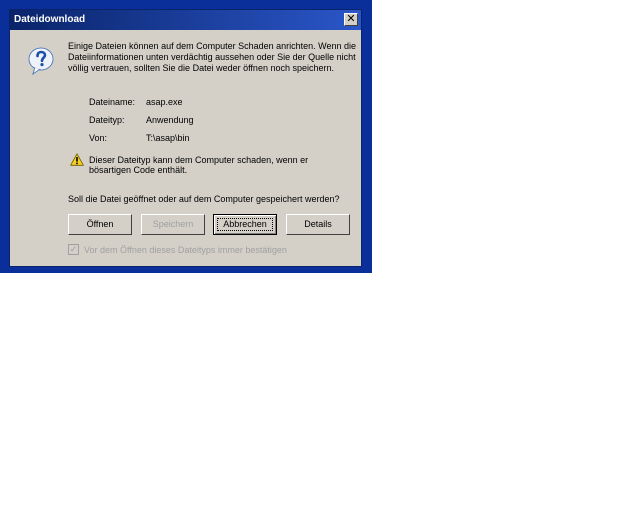  I want to click on always-confirm-checkbox: ✓, so click(73, 249).